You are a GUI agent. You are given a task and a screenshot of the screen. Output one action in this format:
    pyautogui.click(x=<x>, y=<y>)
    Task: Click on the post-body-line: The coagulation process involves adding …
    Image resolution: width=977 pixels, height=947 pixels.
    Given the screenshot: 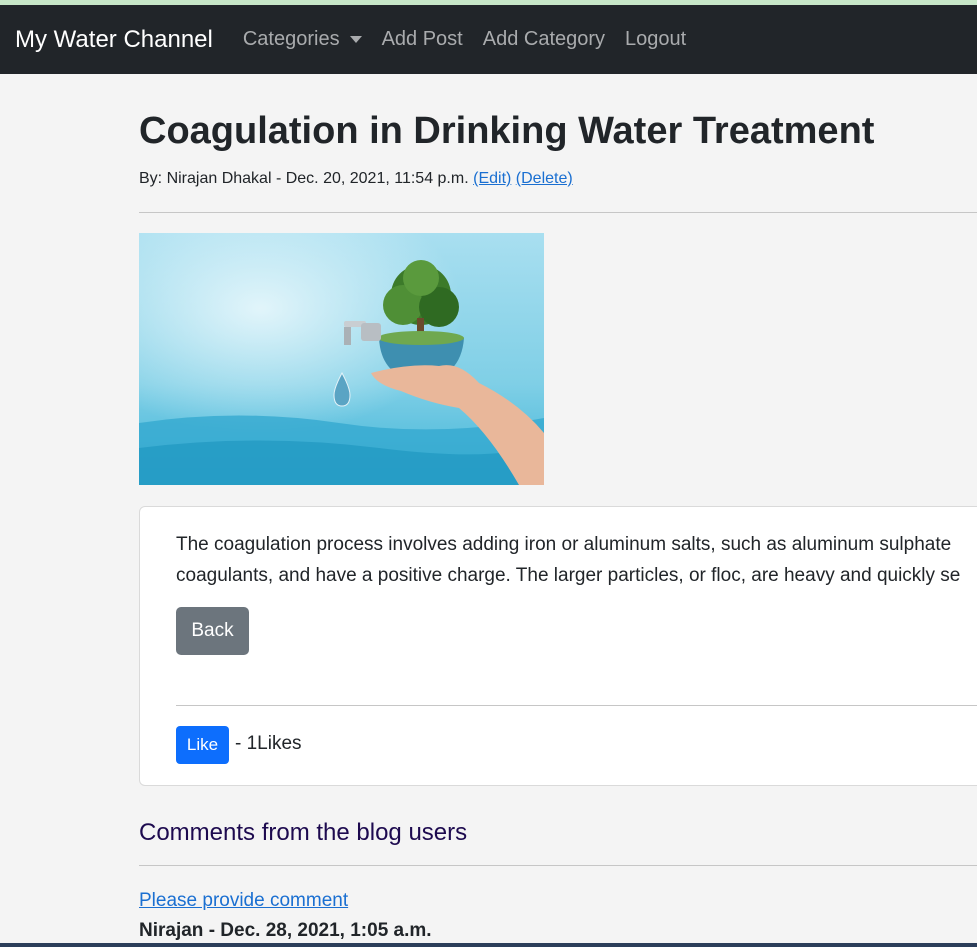 What is the action you would take?
    pyautogui.click(x=564, y=544)
    